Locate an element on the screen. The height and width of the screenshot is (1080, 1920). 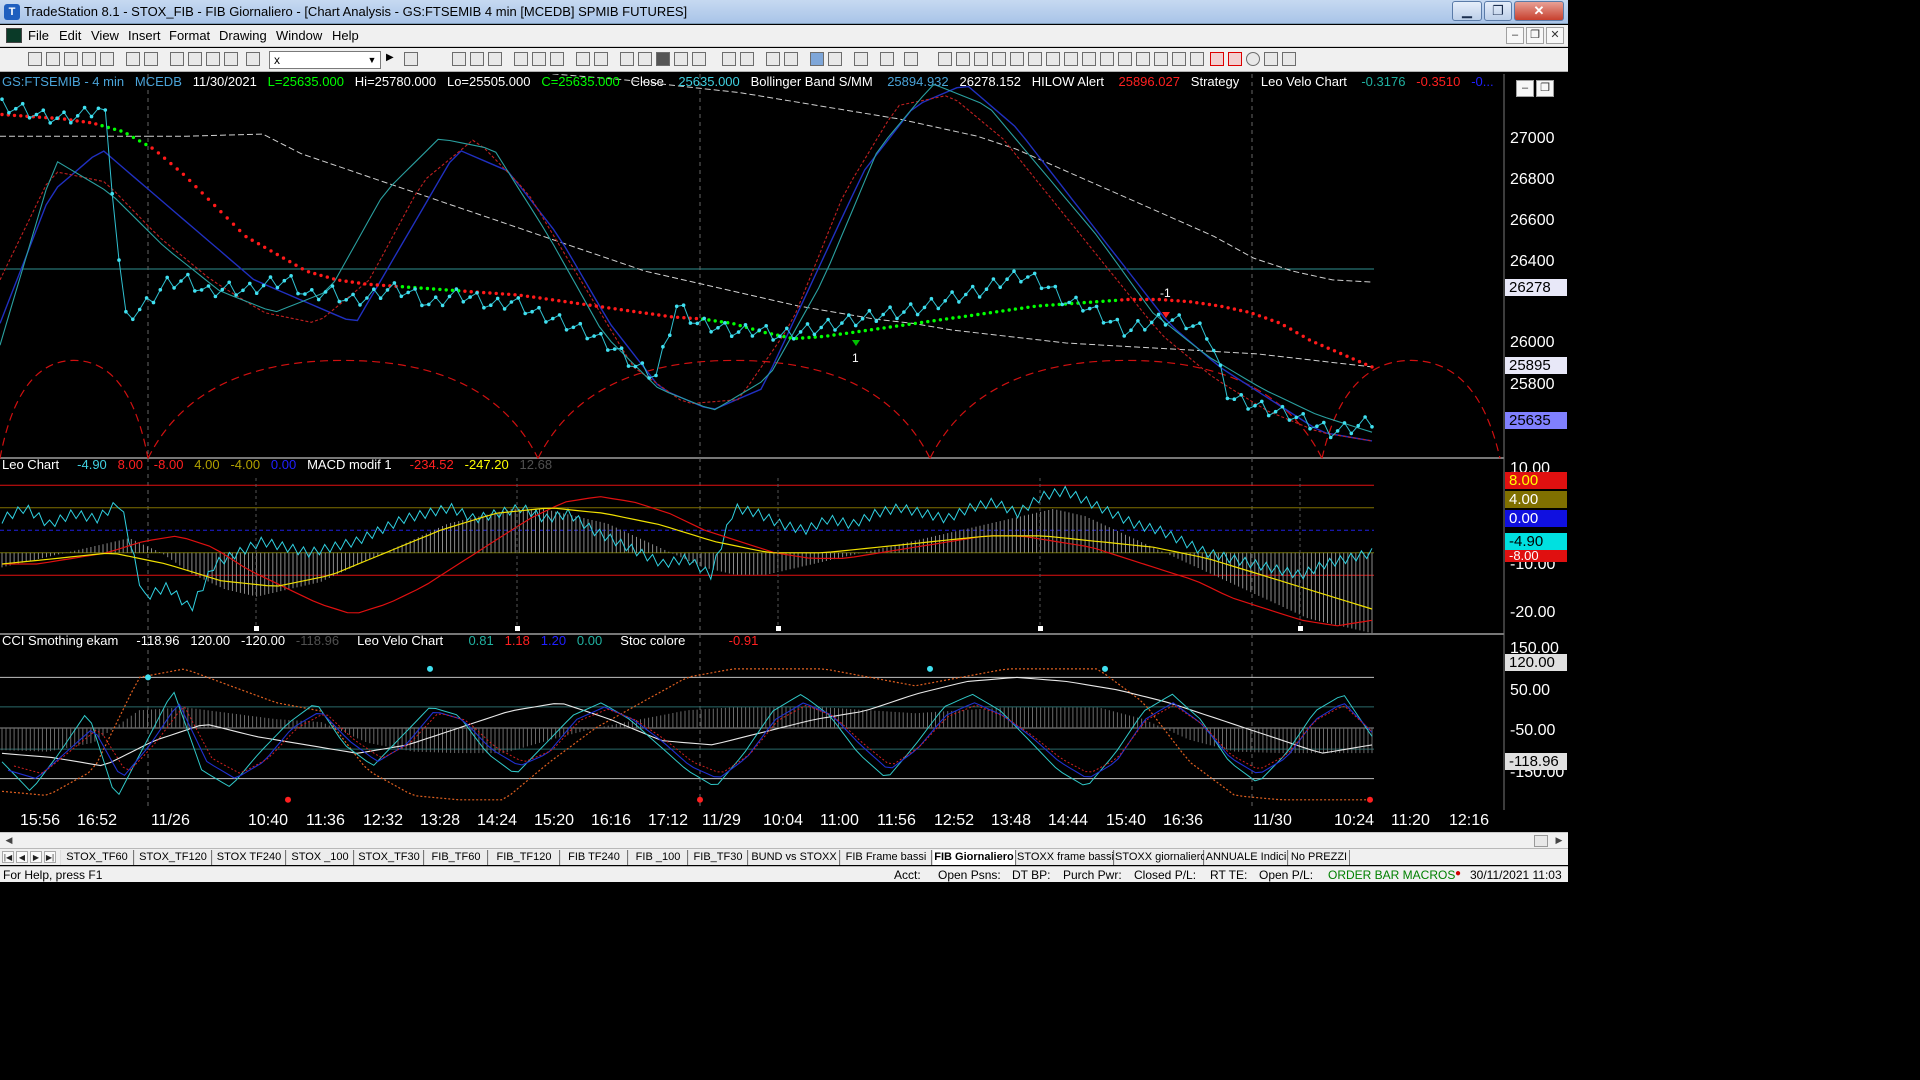
chevron-down-icon: ▼ is located at coordinates (372, 60).